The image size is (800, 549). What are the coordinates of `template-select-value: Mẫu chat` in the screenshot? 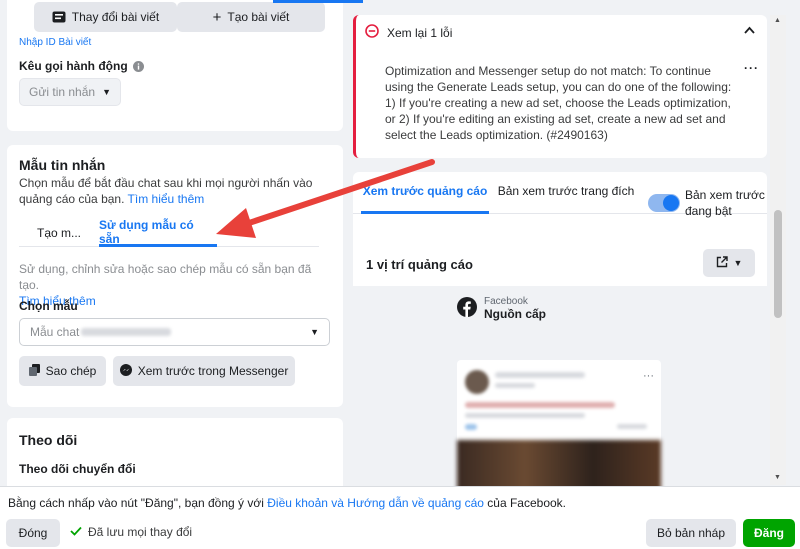 It's located at (55, 332).